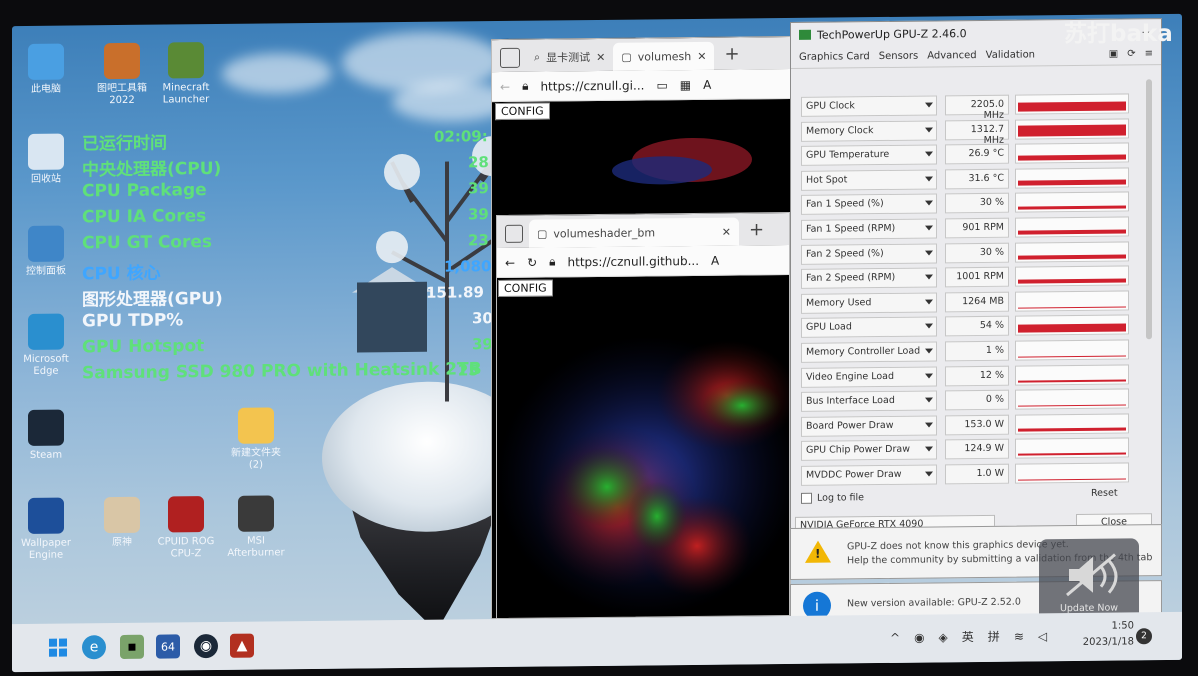 The height and width of the screenshot is (676, 1198). What do you see at coordinates (46, 345) in the screenshot?
I see `desktop-icon: Microsoft Edge` at bounding box center [46, 345].